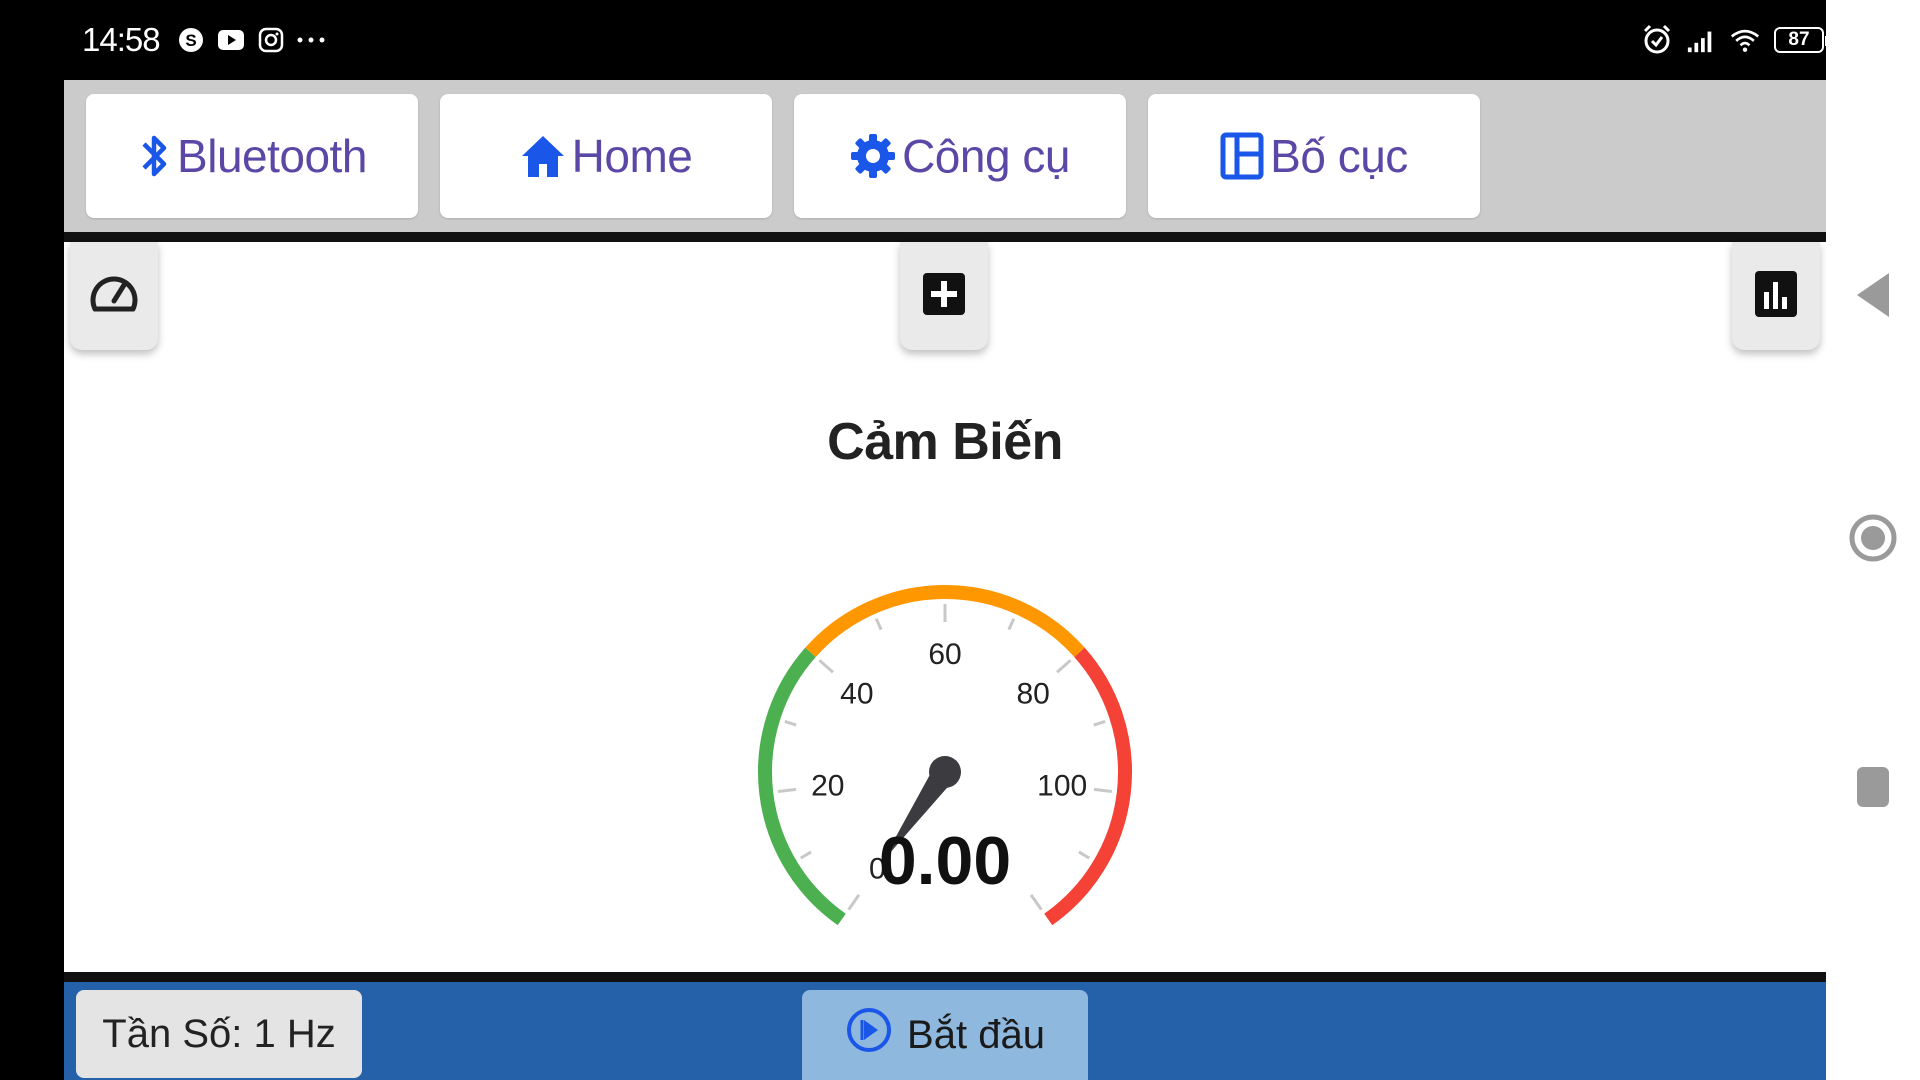 The height and width of the screenshot is (1080, 1920). What do you see at coordinates (1701, 40) in the screenshot?
I see `signal-icon` at bounding box center [1701, 40].